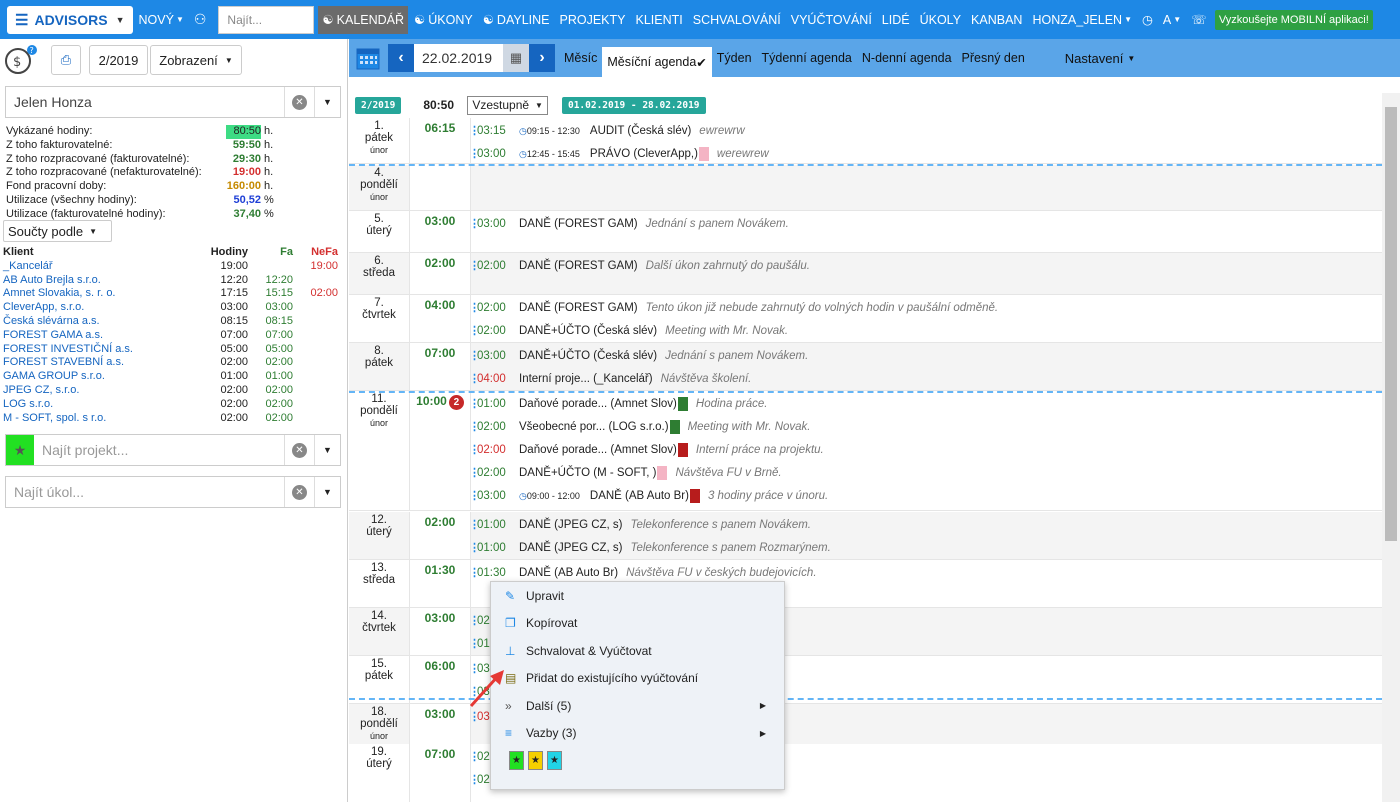  I want to click on client-link: AB Auto Brejla s.r.o., so click(100, 281).